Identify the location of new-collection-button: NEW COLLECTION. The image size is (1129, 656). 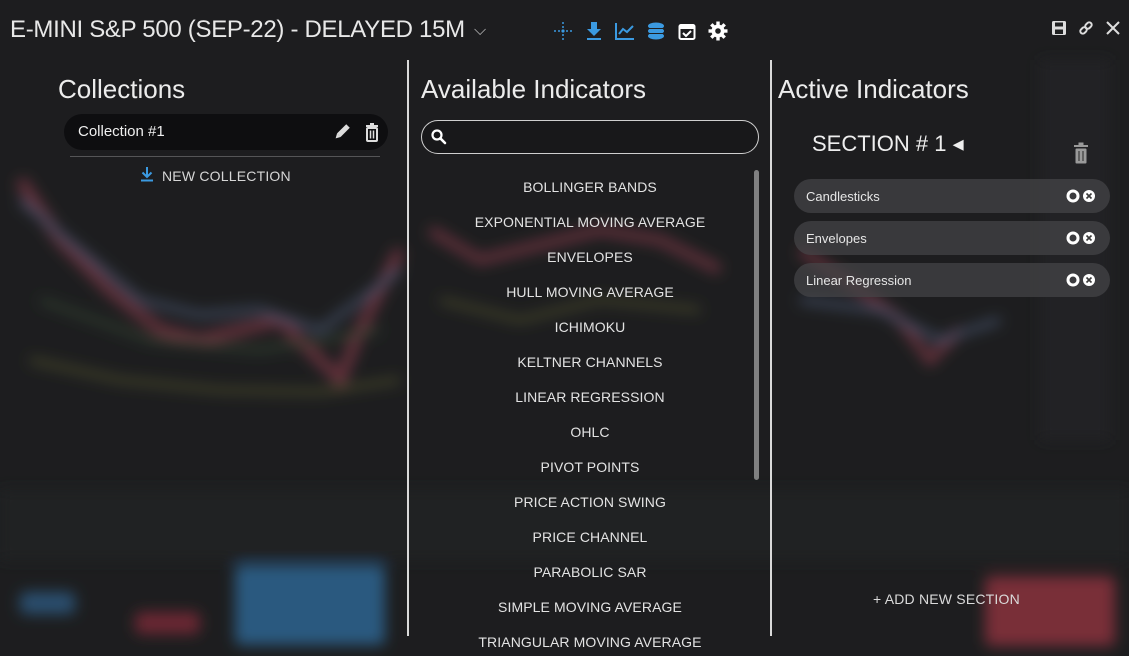
(215, 175).